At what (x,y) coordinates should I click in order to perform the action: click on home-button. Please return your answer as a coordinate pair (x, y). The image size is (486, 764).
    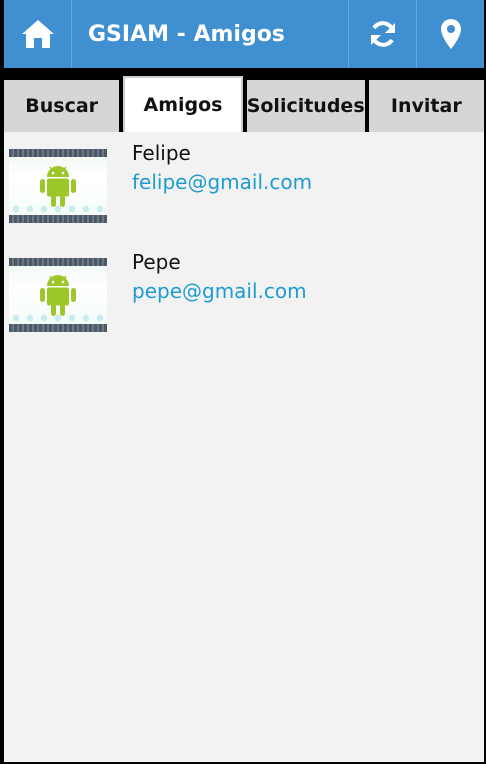
    Looking at the image, I should click on (38, 34).